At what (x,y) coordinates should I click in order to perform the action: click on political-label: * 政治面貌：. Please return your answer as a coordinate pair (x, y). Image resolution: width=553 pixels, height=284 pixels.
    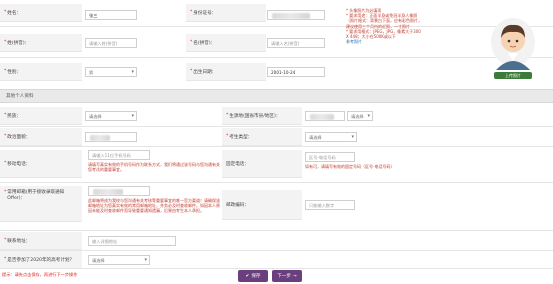
    Looking at the image, I should click on (41, 137).